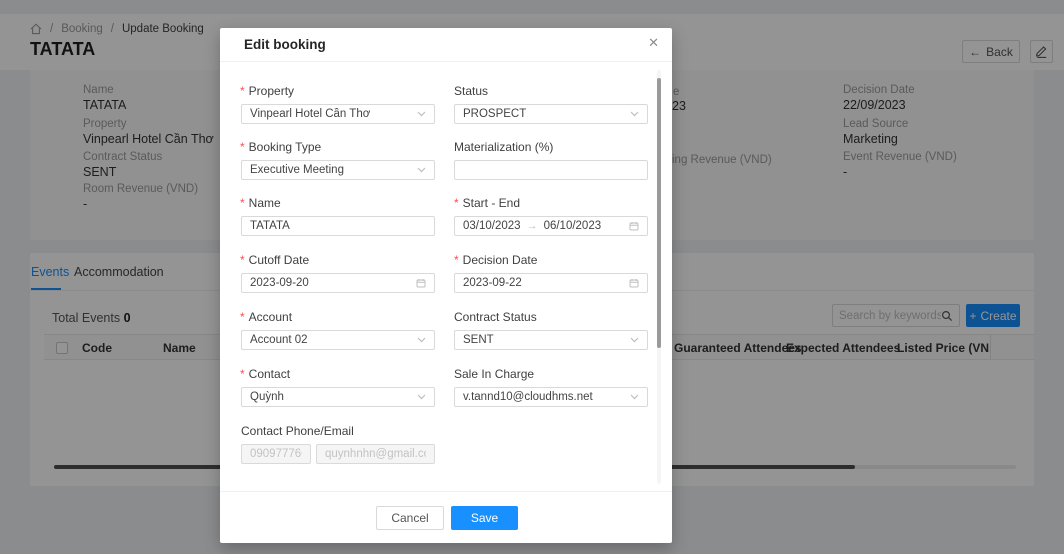 This screenshot has height=554, width=1064. I want to click on account-label: Account, so click(266, 317).